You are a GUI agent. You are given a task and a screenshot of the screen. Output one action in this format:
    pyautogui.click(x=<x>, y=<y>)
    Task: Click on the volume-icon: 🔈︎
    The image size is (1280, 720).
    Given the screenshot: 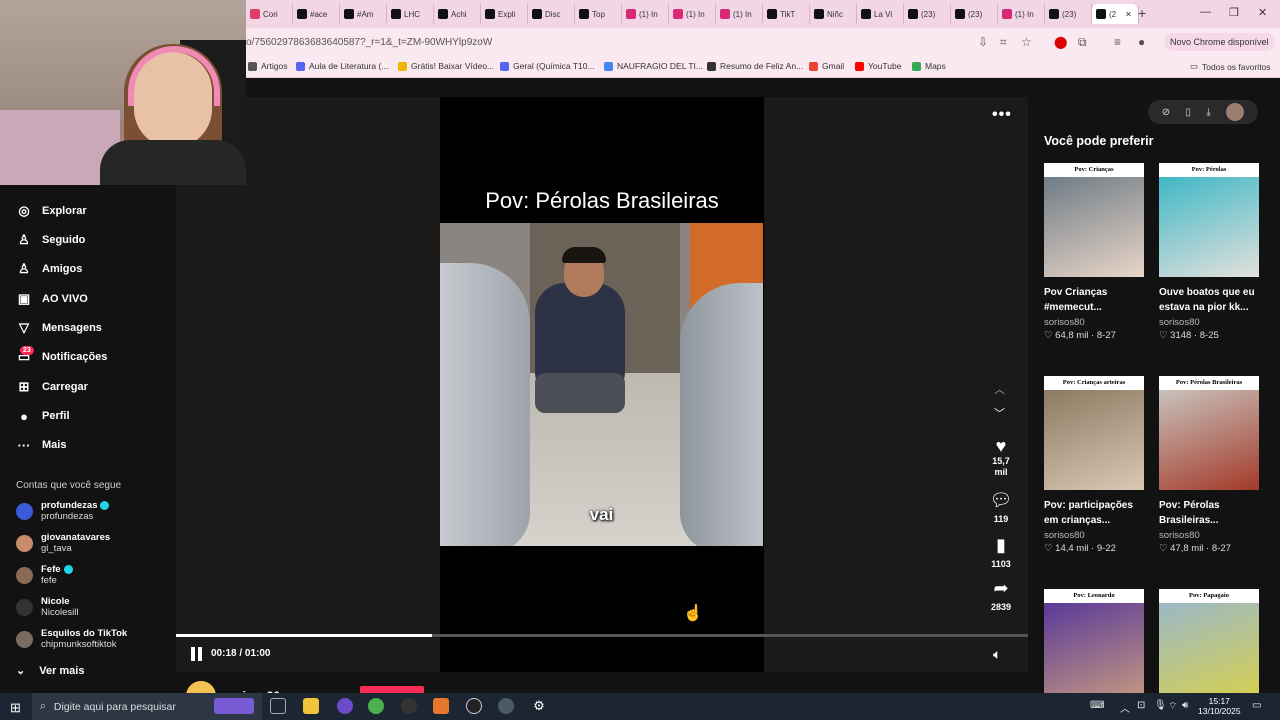 What is the action you would take?
    pyautogui.click(x=997, y=654)
    